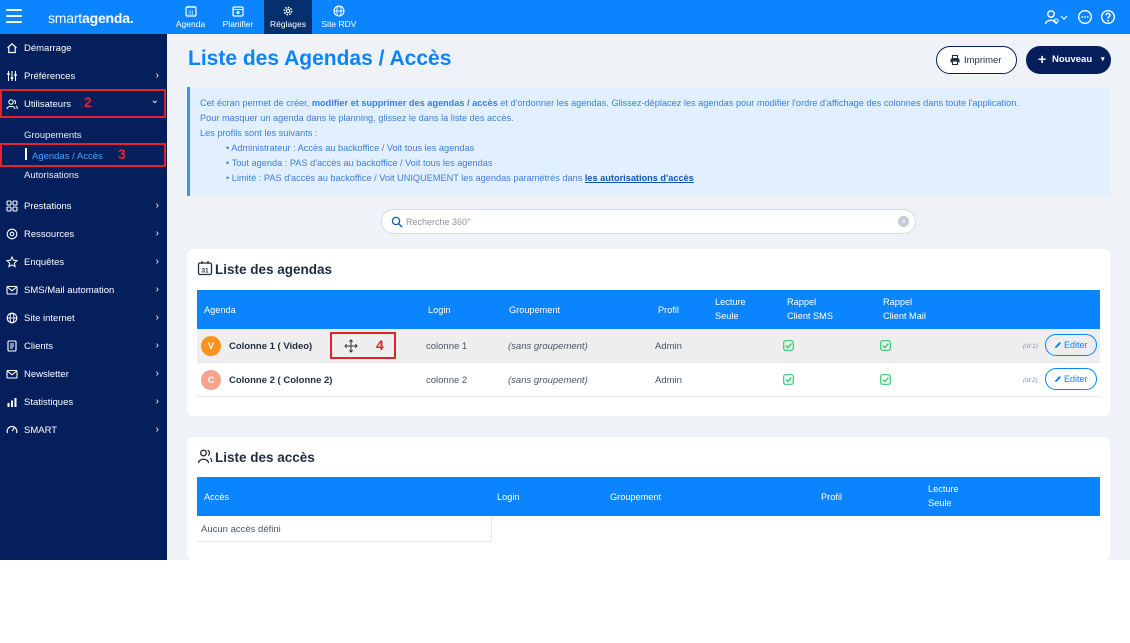  What do you see at coordinates (648, 221) in the screenshot?
I see `search-input: Recherche 360° ×` at bounding box center [648, 221].